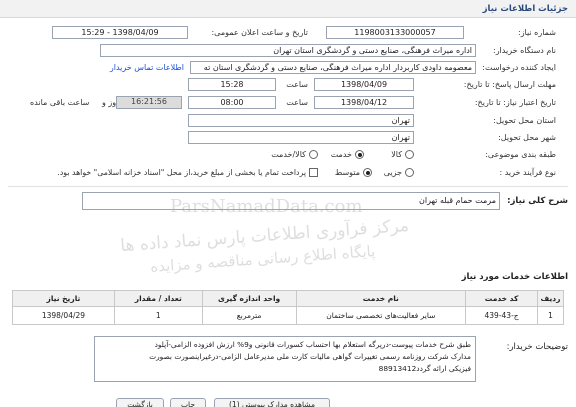  Describe the element at coordinates (158, 298) in the screenshot. I see `col-qty: تعداد / مقدار` at that location.